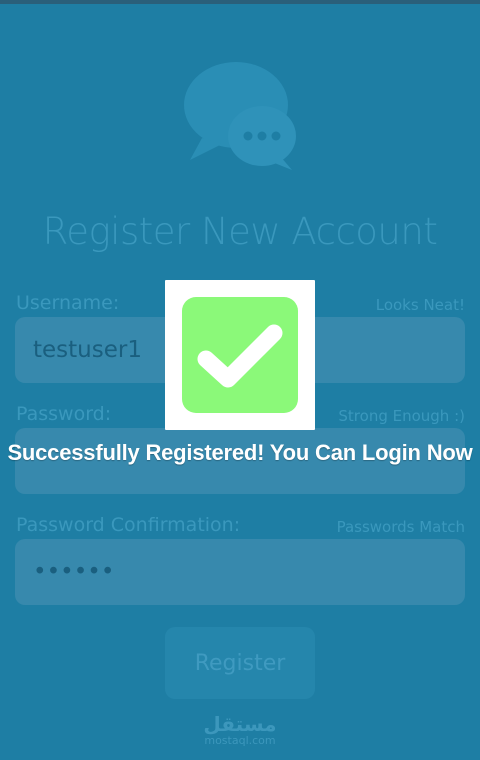 The width and height of the screenshot is (480, 760). What do you see at coordinates (87, 350) in the screenshot?
I see `username-value: testuser1` at bounding box center [87, 350].